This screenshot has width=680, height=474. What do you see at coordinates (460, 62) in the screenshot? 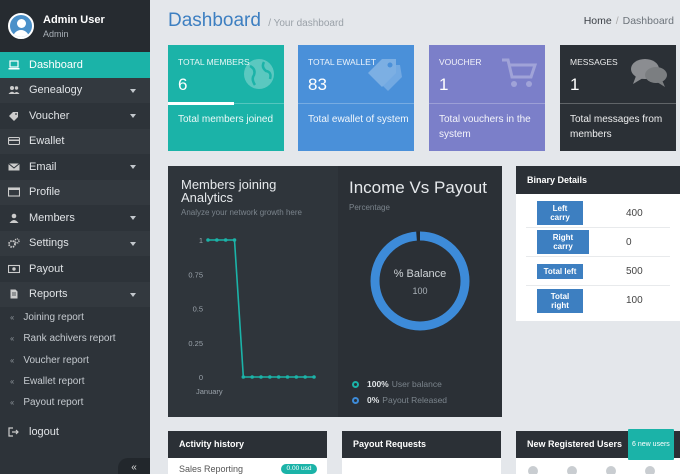
I see `stat-label: VOUCHER` at bounding box center [460, 62].